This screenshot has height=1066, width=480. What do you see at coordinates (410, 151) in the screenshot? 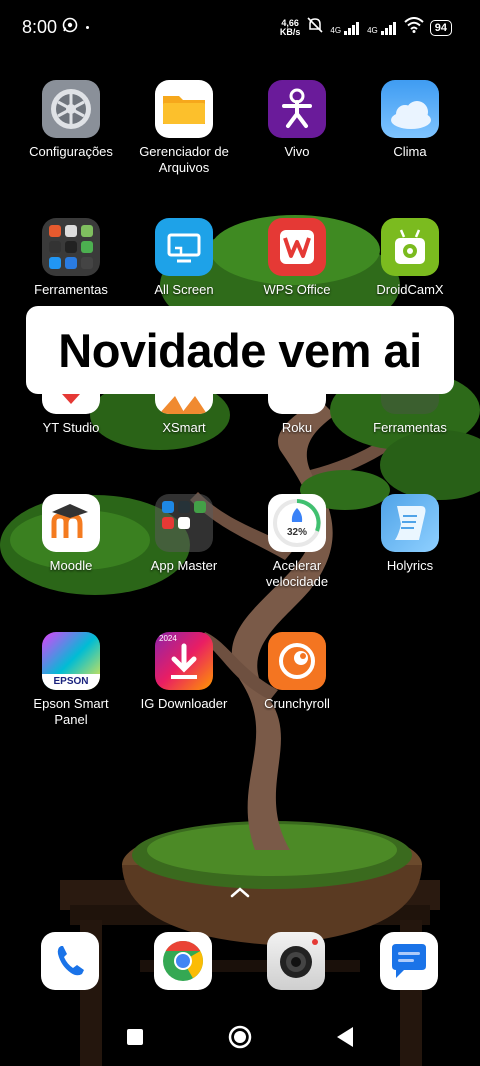
I see `app-label: Clima` at bounding box center [410, 151].